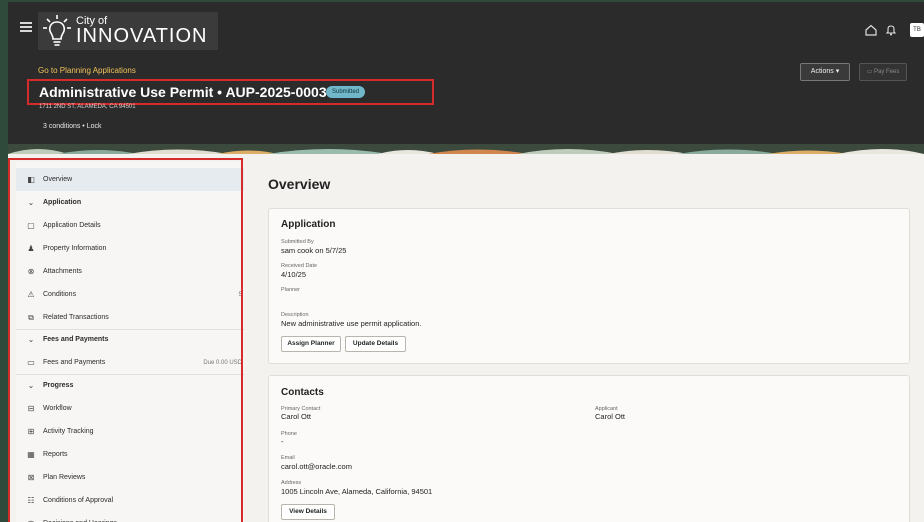  I want to click on pay-fees-button: ▭ Pay Fees, so click(883, 72).